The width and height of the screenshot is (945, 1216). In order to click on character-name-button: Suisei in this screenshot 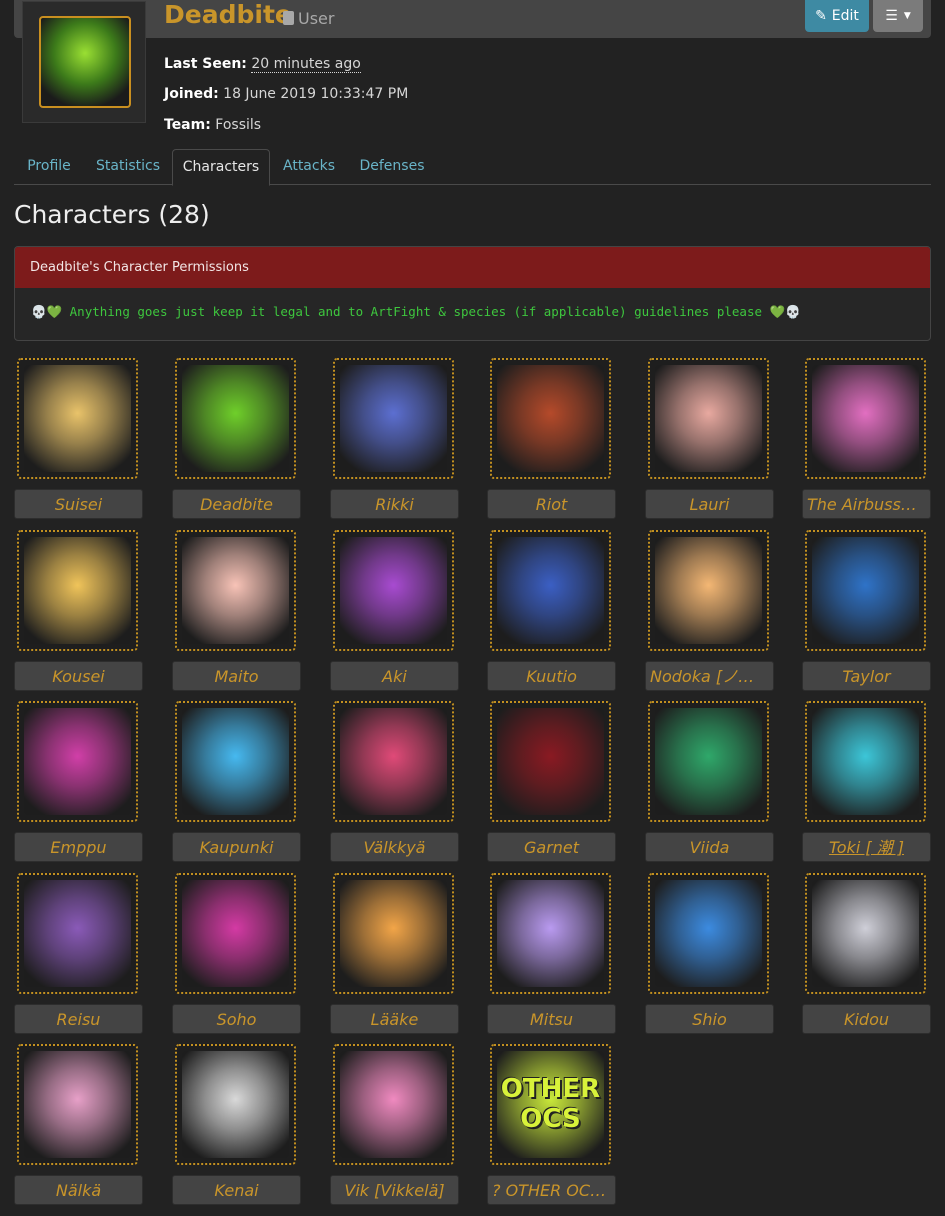, I will do `click(78, 504)`.